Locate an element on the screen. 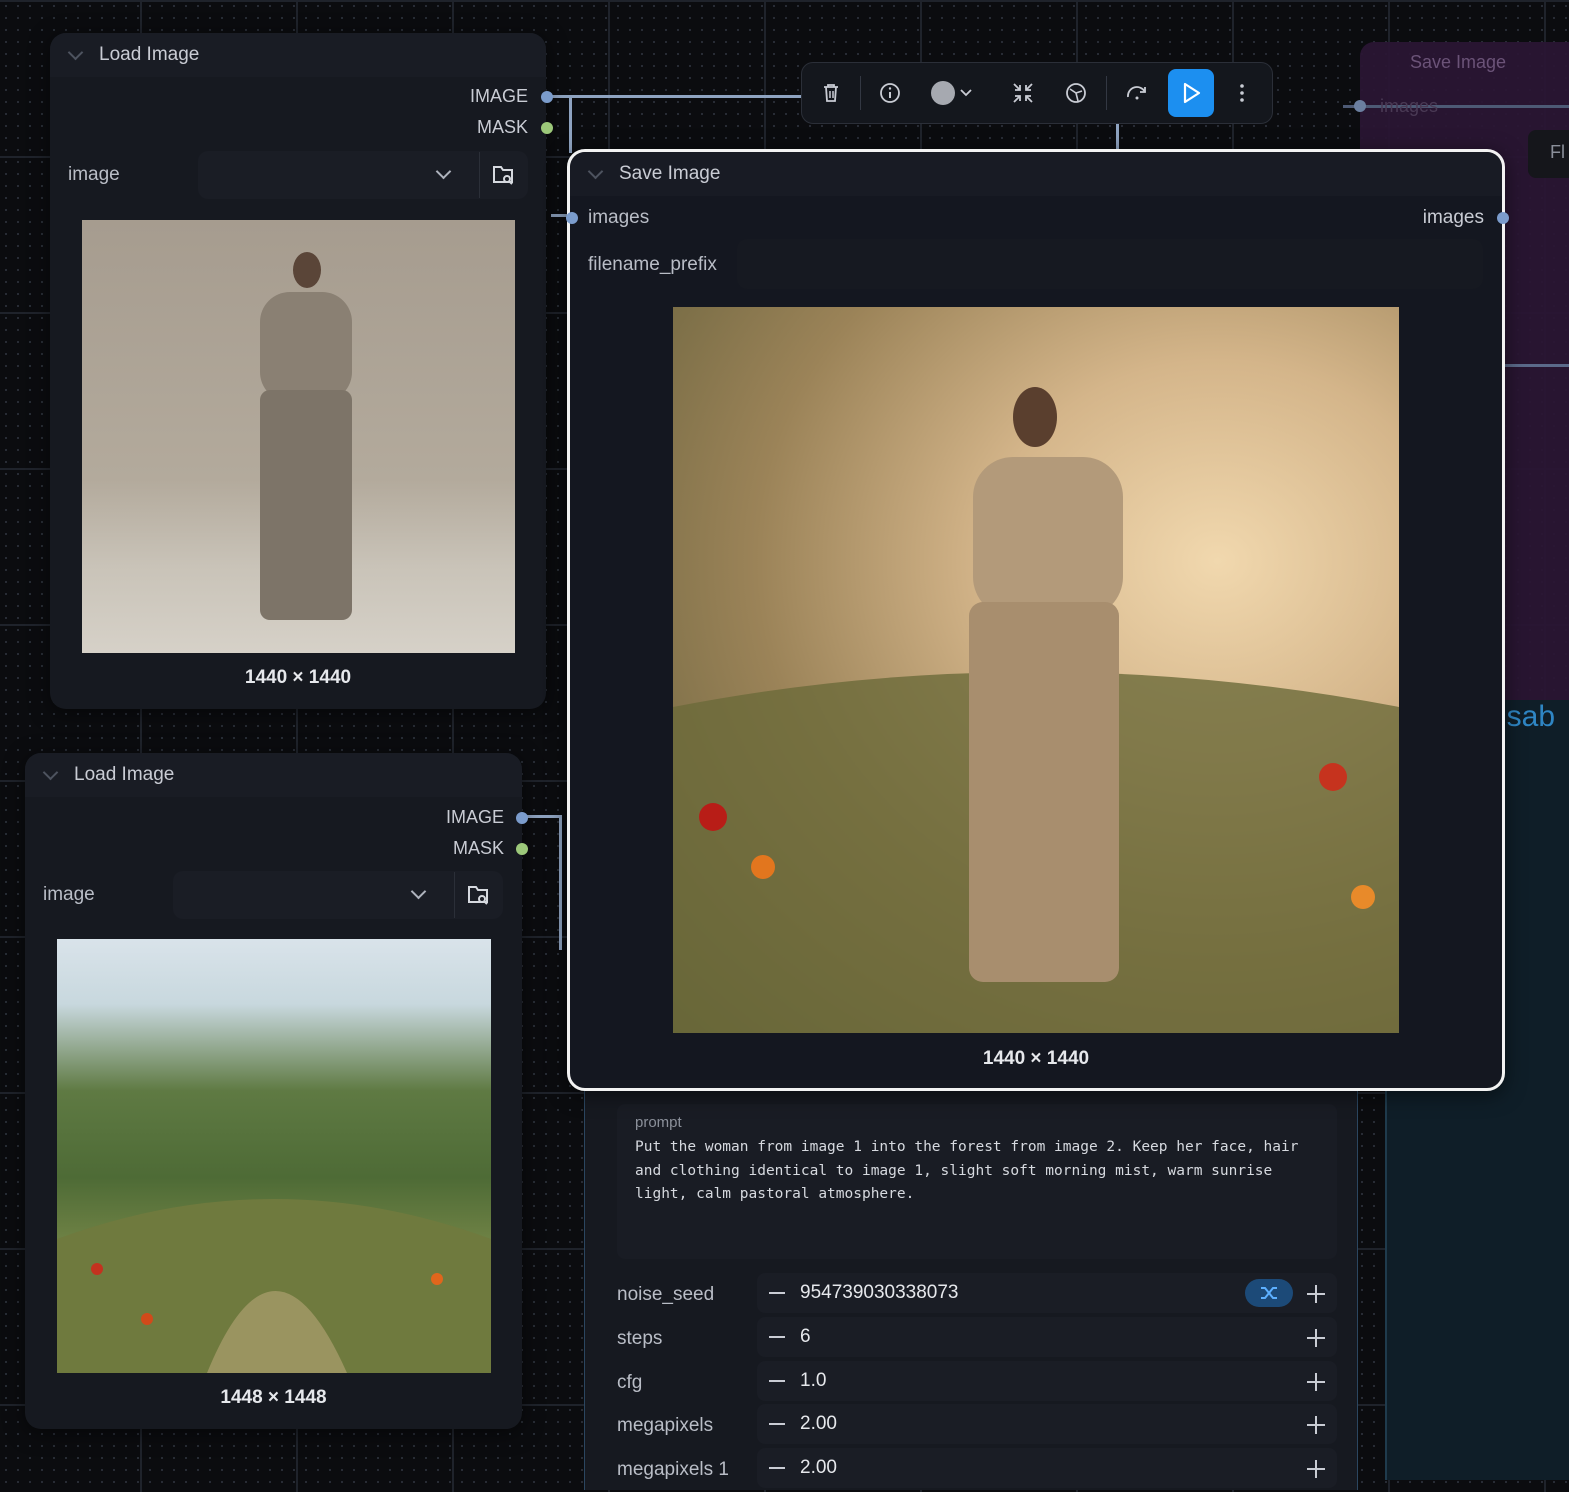  widget-value: 6 is located at coordinates (805, 1337).